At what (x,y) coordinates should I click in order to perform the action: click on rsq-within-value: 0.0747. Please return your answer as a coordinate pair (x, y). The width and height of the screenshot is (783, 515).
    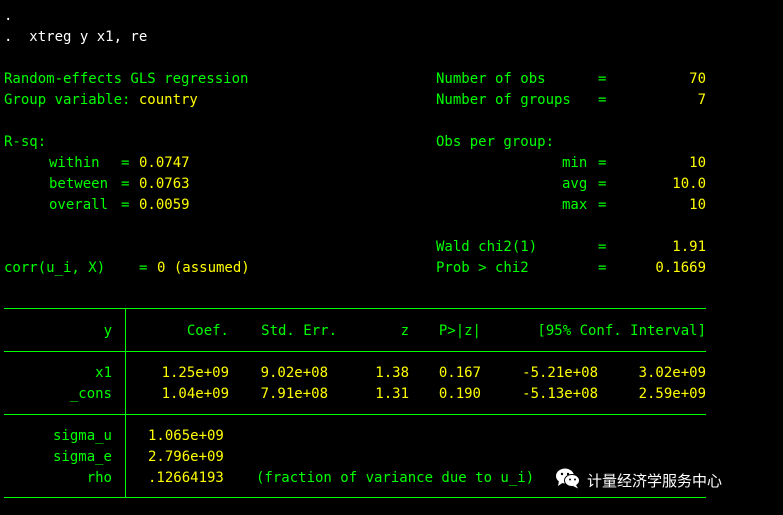
    Looking at the image, I should click on (164, 163).